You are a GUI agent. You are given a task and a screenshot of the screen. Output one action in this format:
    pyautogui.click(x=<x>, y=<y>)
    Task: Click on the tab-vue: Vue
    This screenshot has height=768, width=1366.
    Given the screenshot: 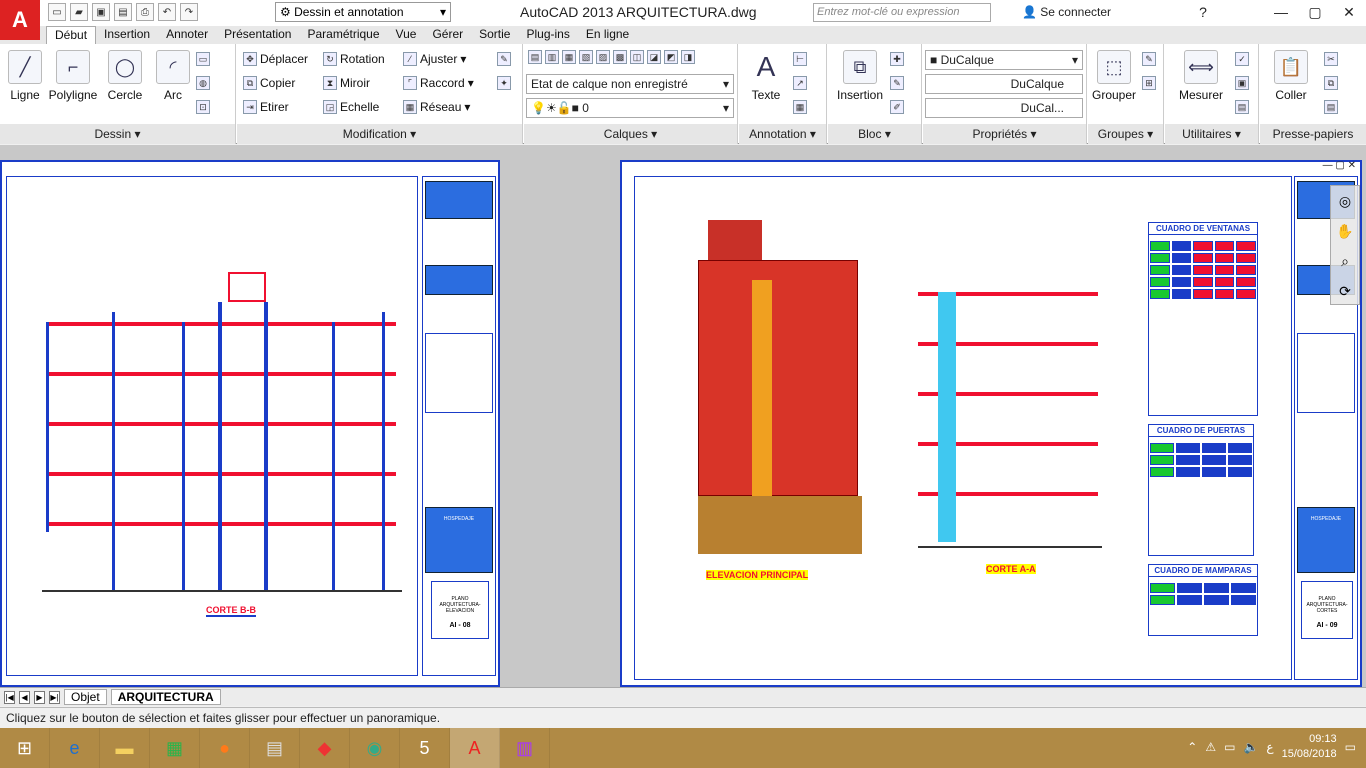 What is the action you would take?
    pyautogui.click(x=406, y=35)
    